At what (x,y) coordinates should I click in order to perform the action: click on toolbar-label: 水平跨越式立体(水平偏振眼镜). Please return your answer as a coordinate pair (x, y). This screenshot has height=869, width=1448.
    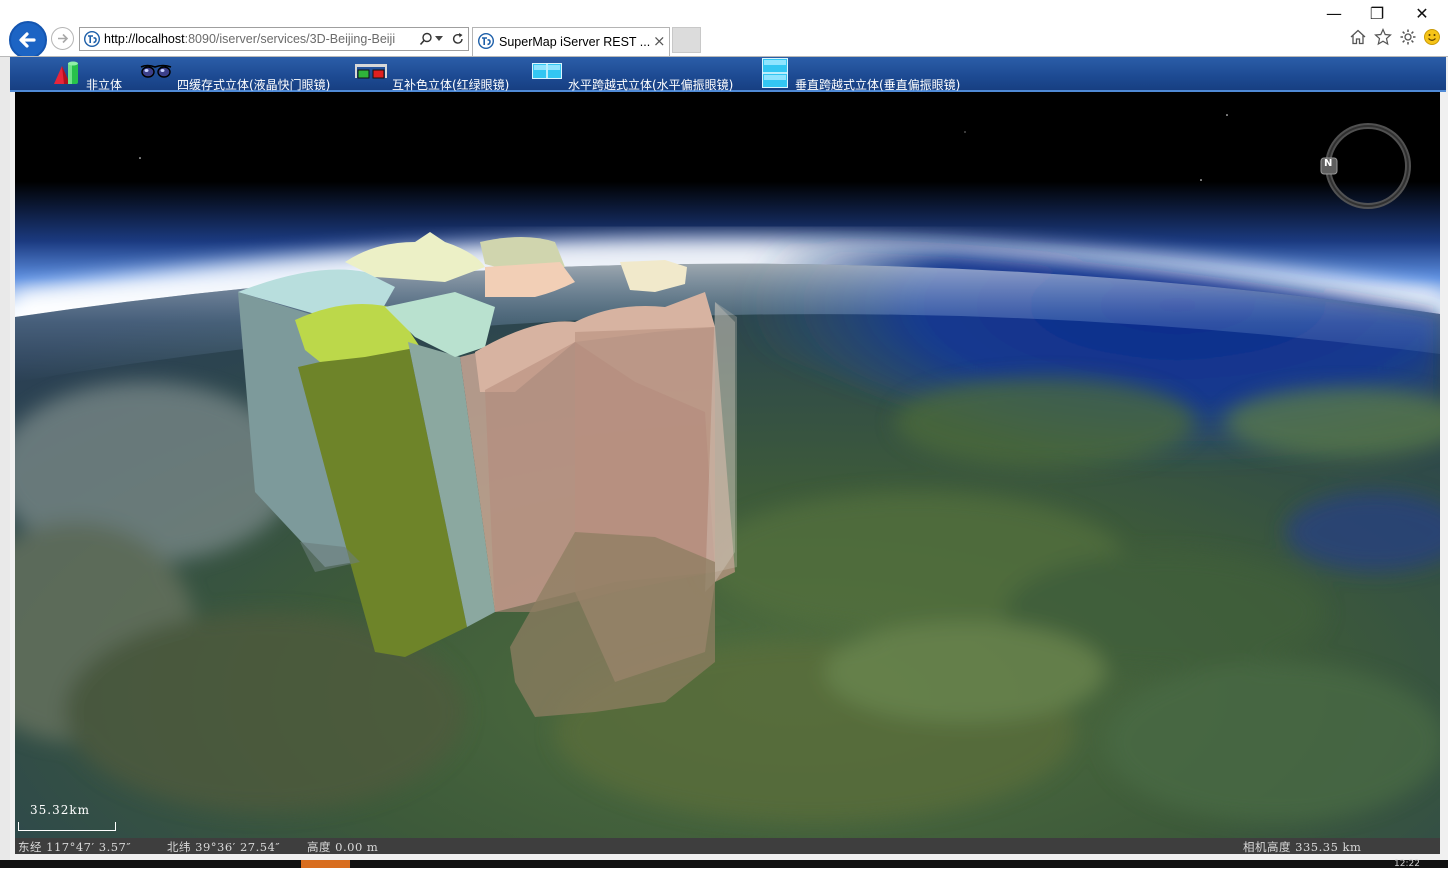
    Looking at the image, I should click on (651, 85).